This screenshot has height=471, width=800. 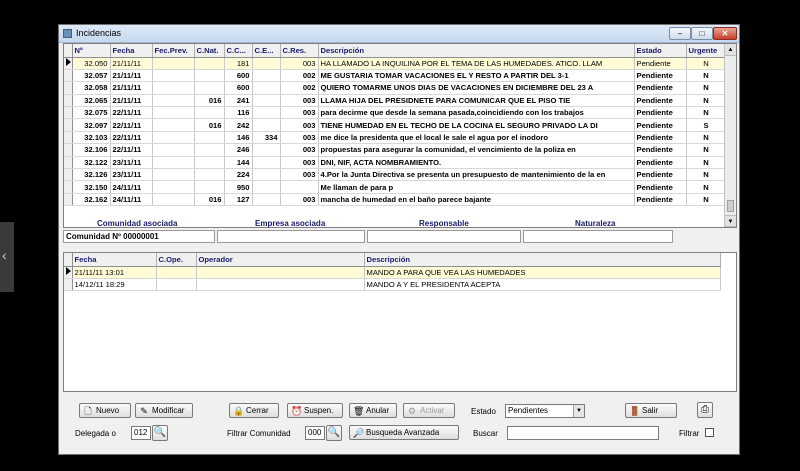 I want to click on salir-button: 🚪 Salir, so click(x=651, y=410).